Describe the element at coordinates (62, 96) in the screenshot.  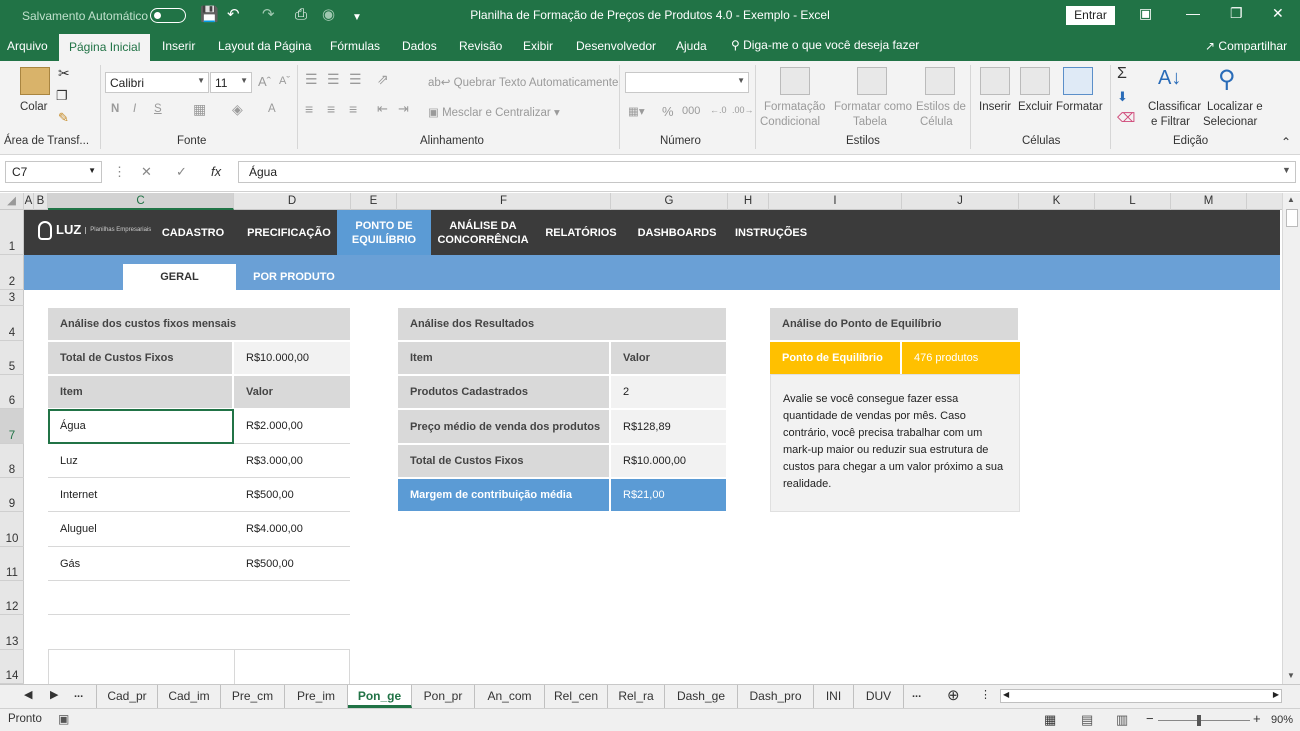
I see `copy-icon: ❐` at that location.